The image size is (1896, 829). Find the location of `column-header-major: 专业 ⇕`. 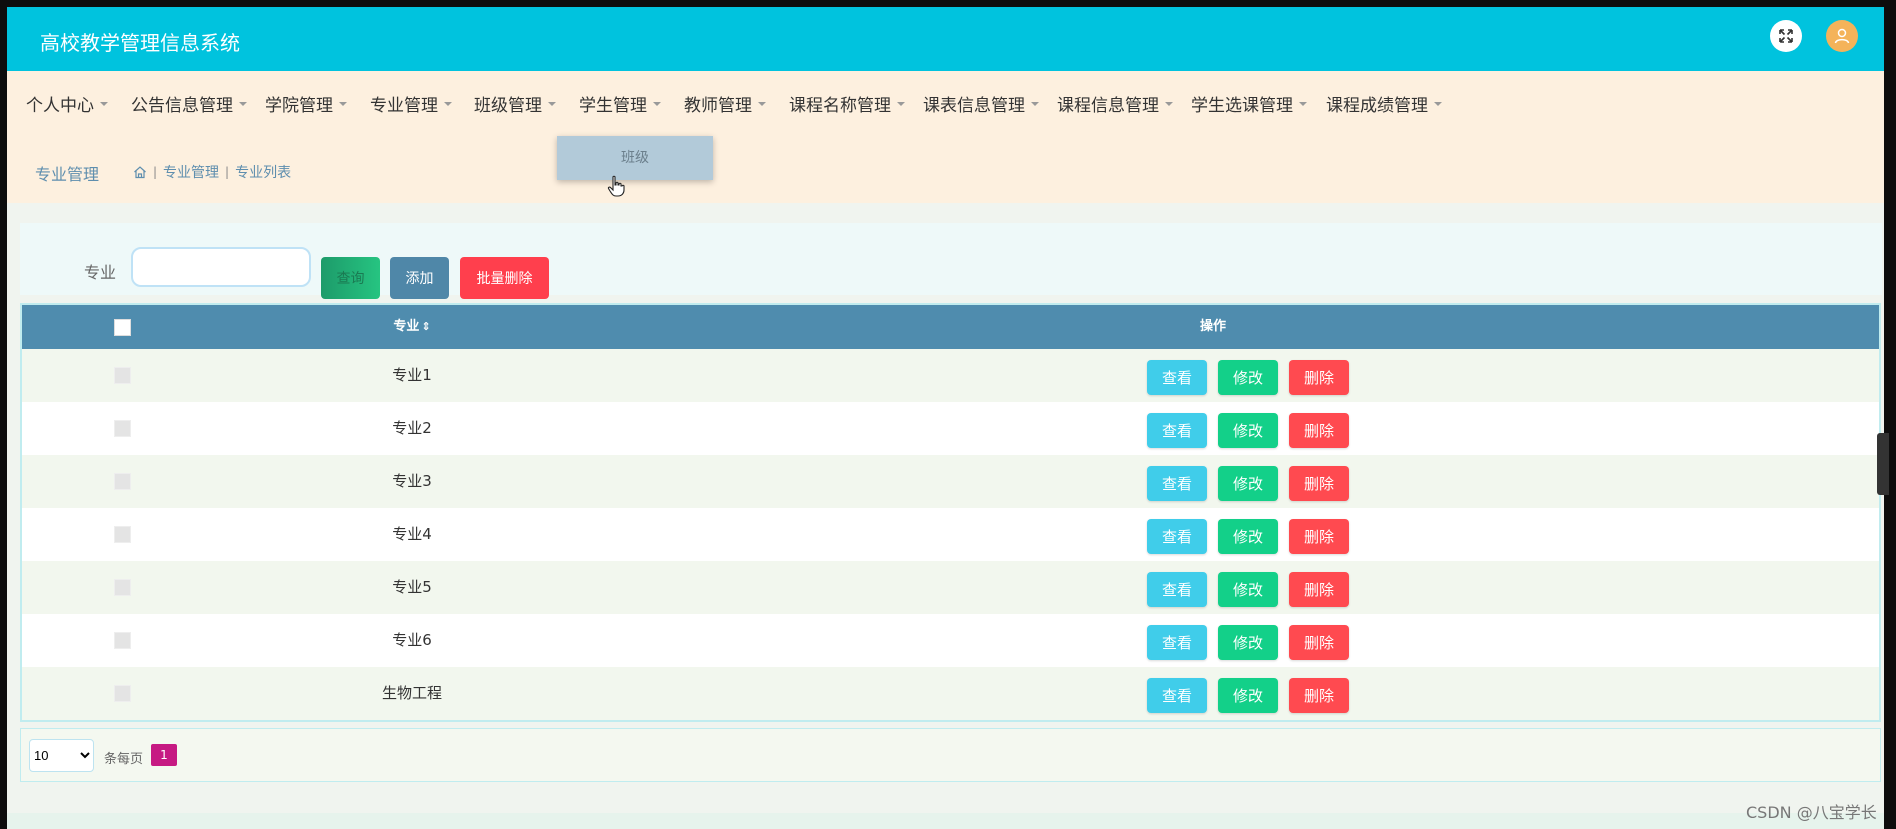

column-header-major: 专业 ⇕ is located at coordinates (412, 327).